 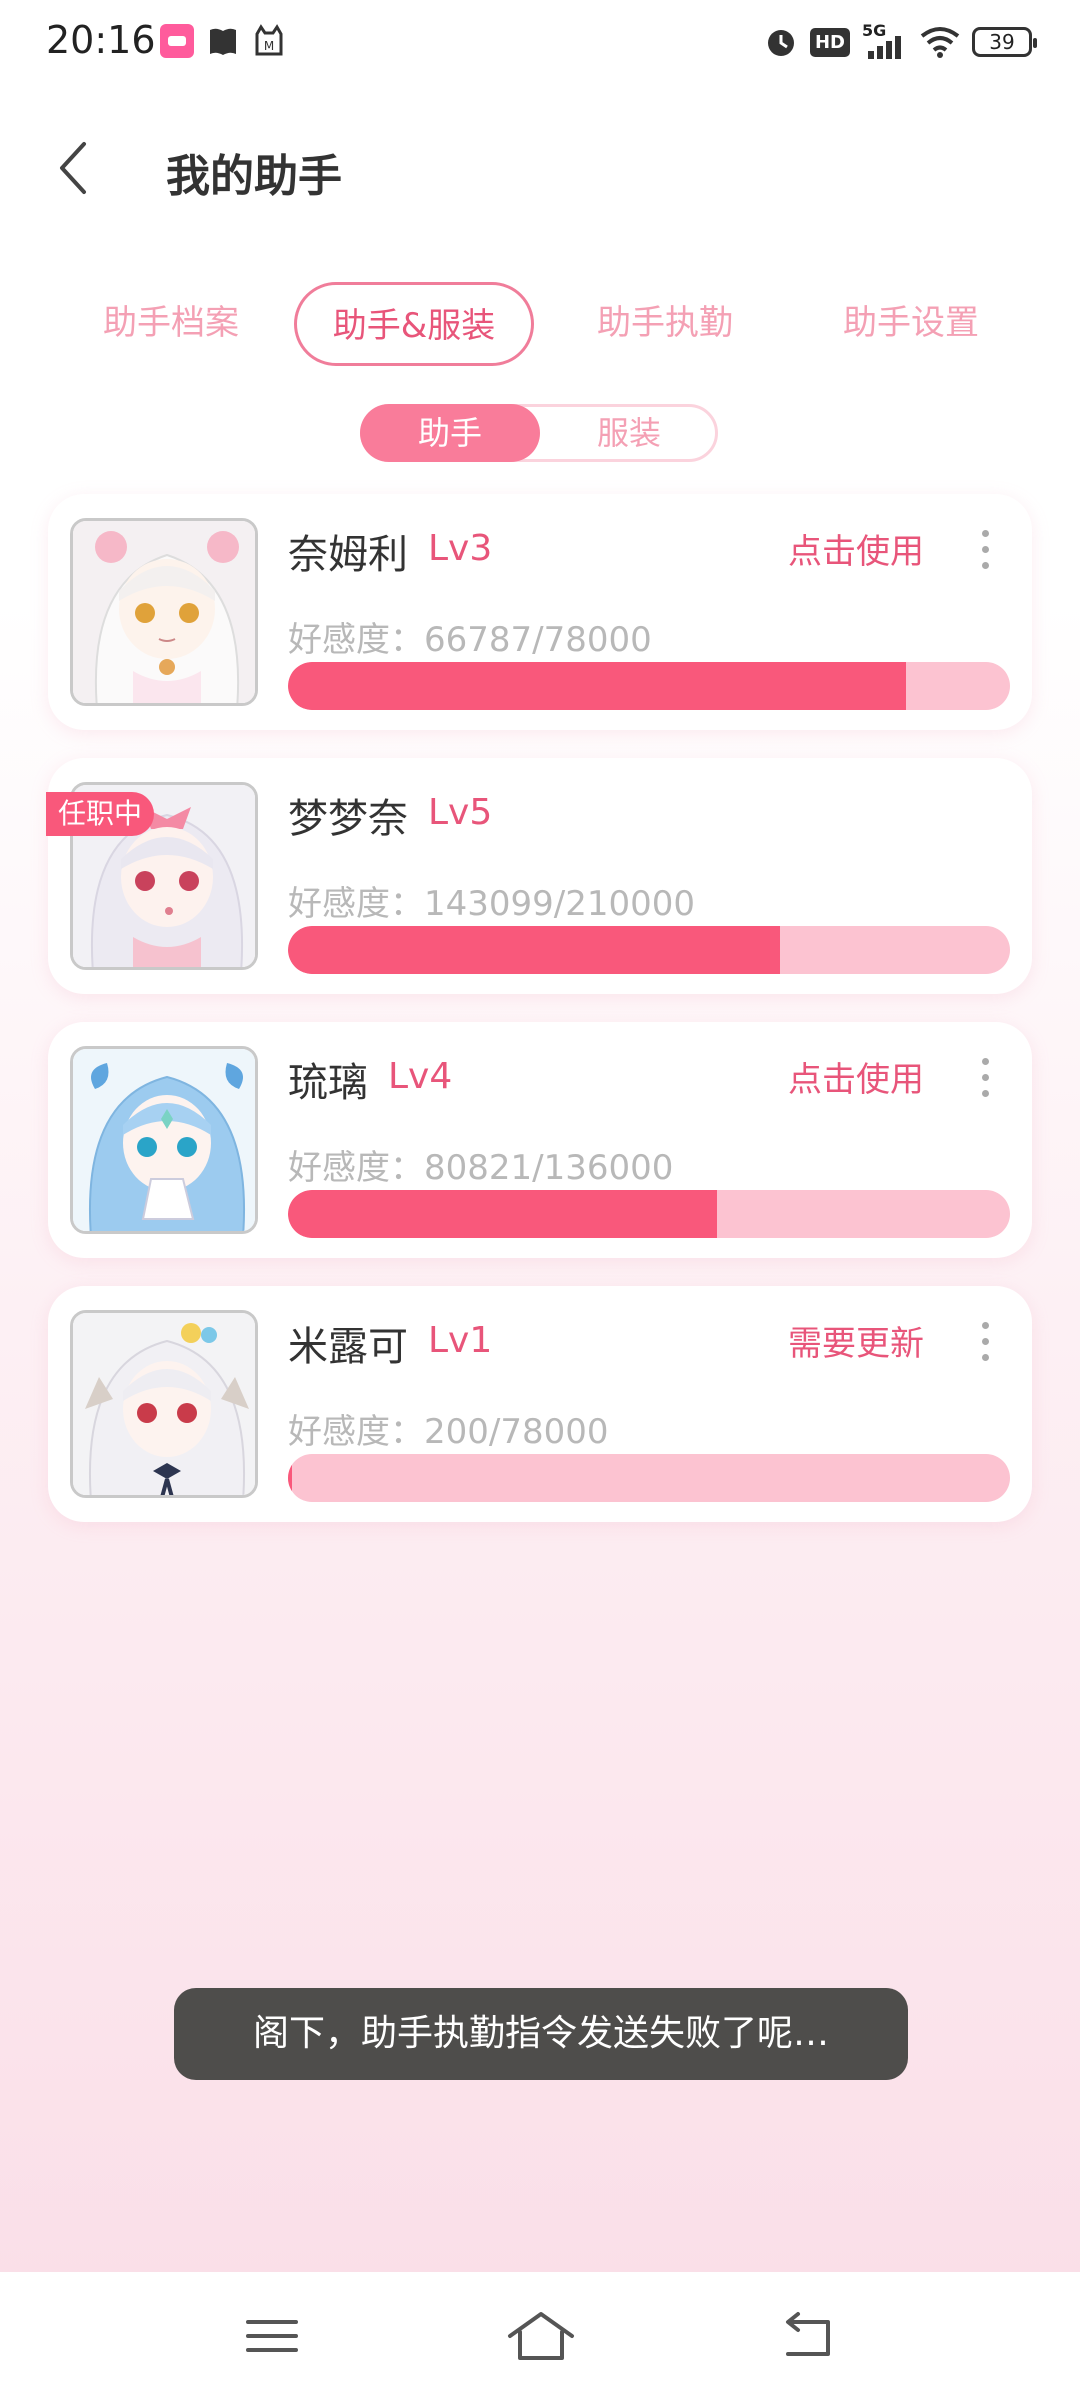 What do you see at coordinates (450, 433) in the screenshot?
I see `segment-assistant: 助手` at bounding box center [450, 433].